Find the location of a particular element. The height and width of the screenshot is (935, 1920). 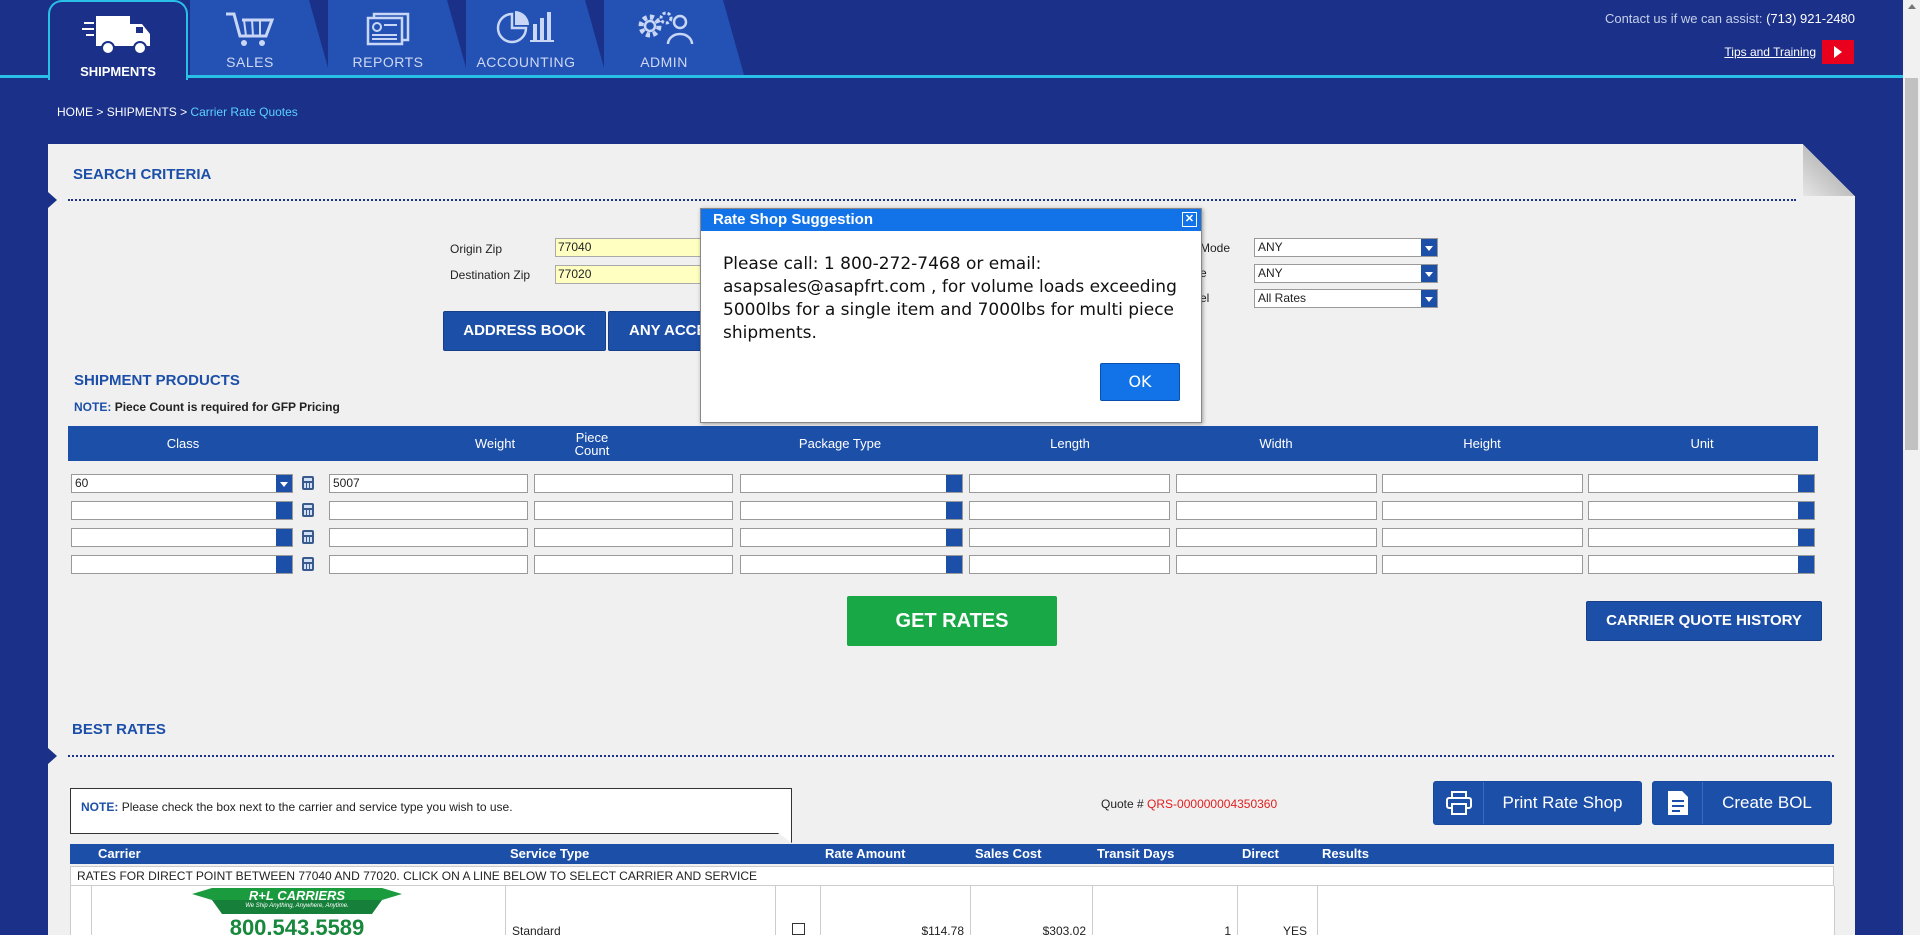

destination-zip-input: 77020 is located at coordinates (630, 274).